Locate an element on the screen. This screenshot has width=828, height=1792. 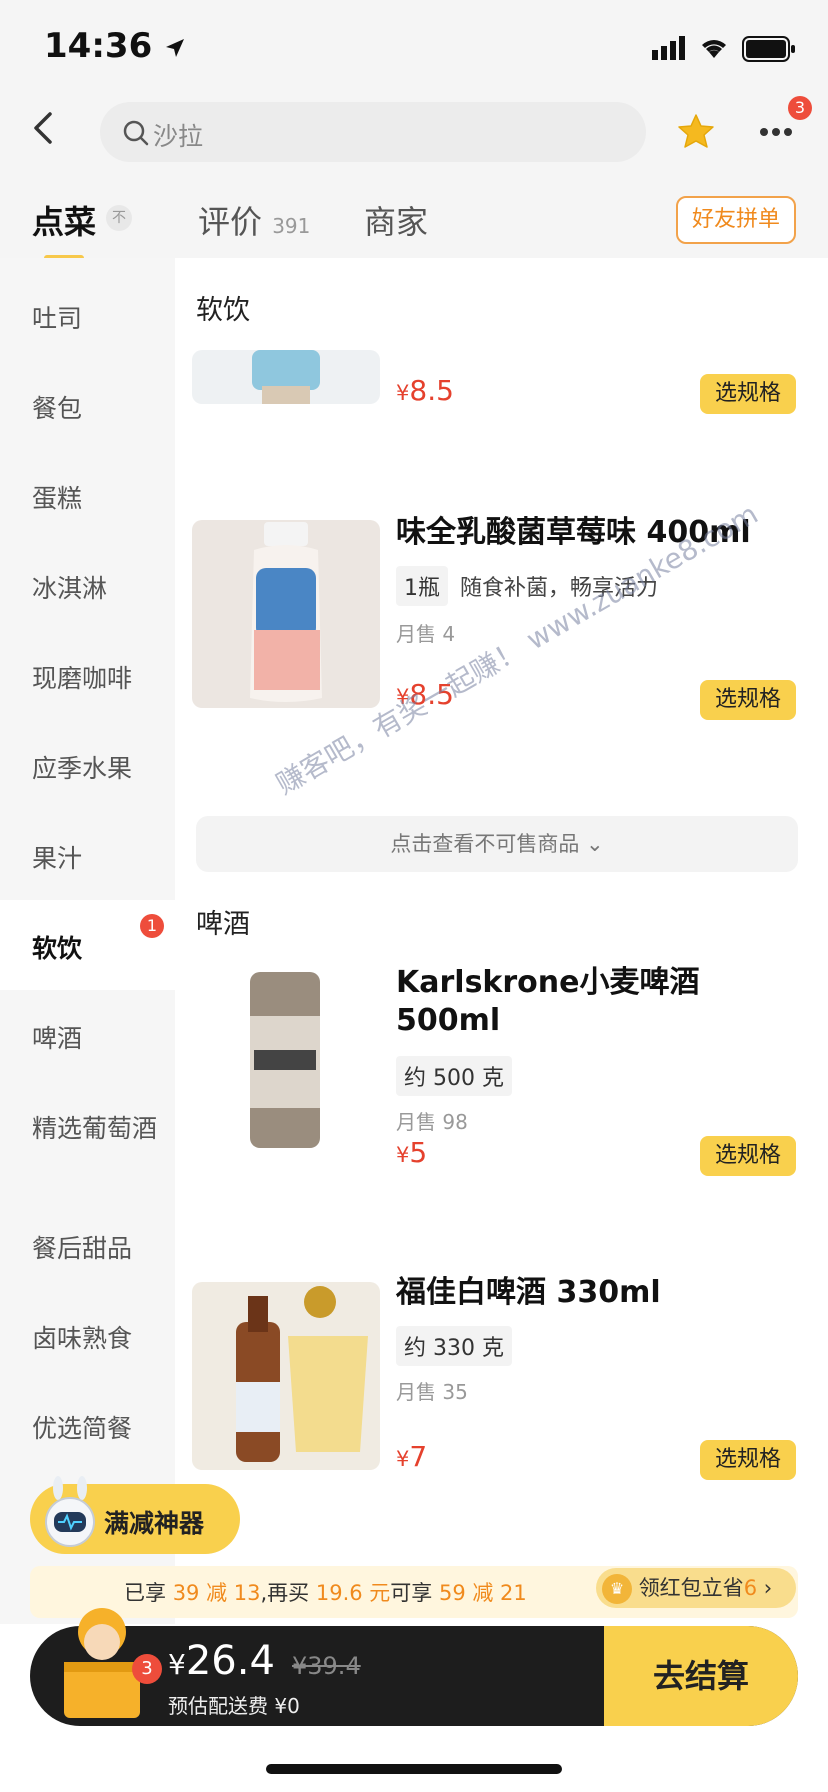
tab-reviews-label: 评价 is located at coordinates (230, 222).